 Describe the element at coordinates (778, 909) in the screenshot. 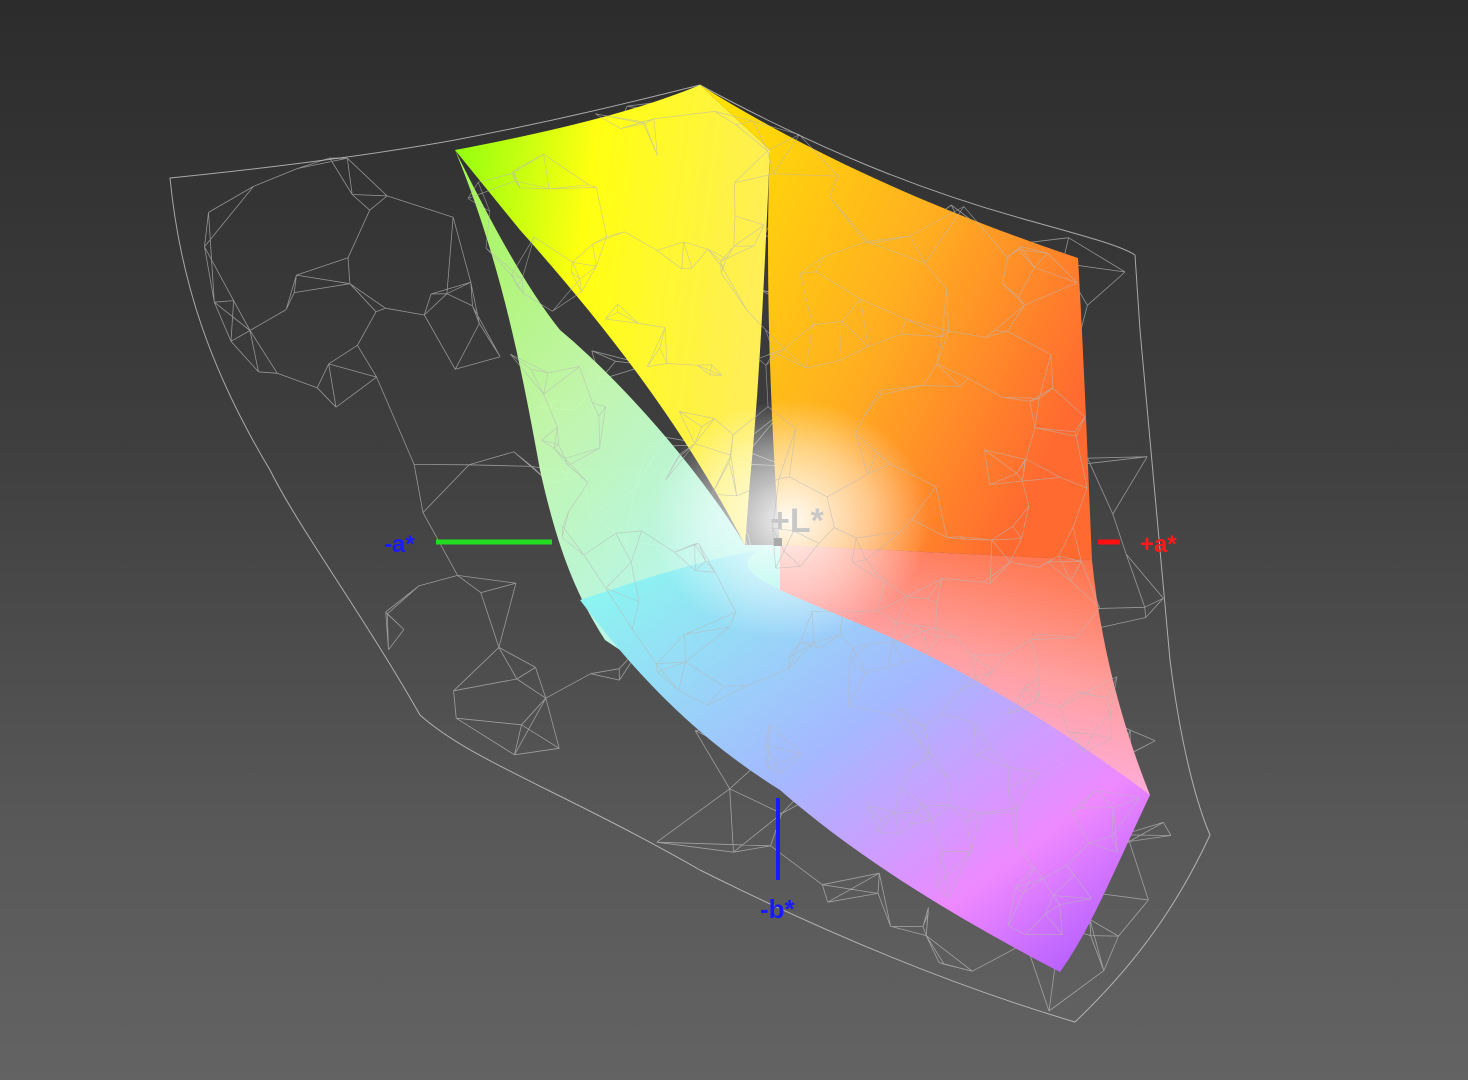

I see `b-minus-axis-label: -b*` at that location.